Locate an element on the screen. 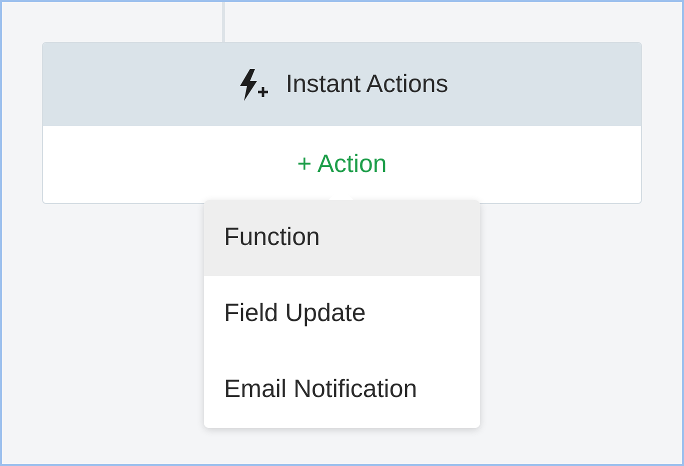  menu-item: Email Notification is located at coordinates (342, 390).